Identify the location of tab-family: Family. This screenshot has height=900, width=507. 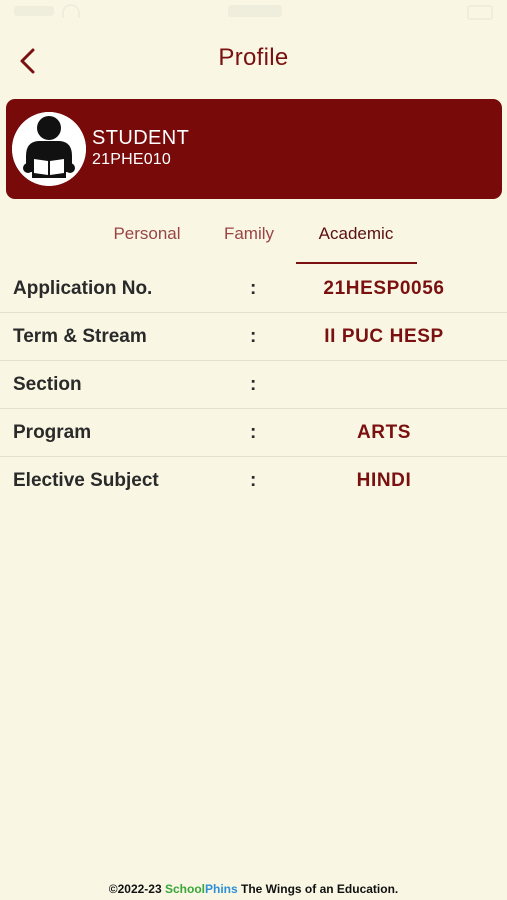
(249, 234).